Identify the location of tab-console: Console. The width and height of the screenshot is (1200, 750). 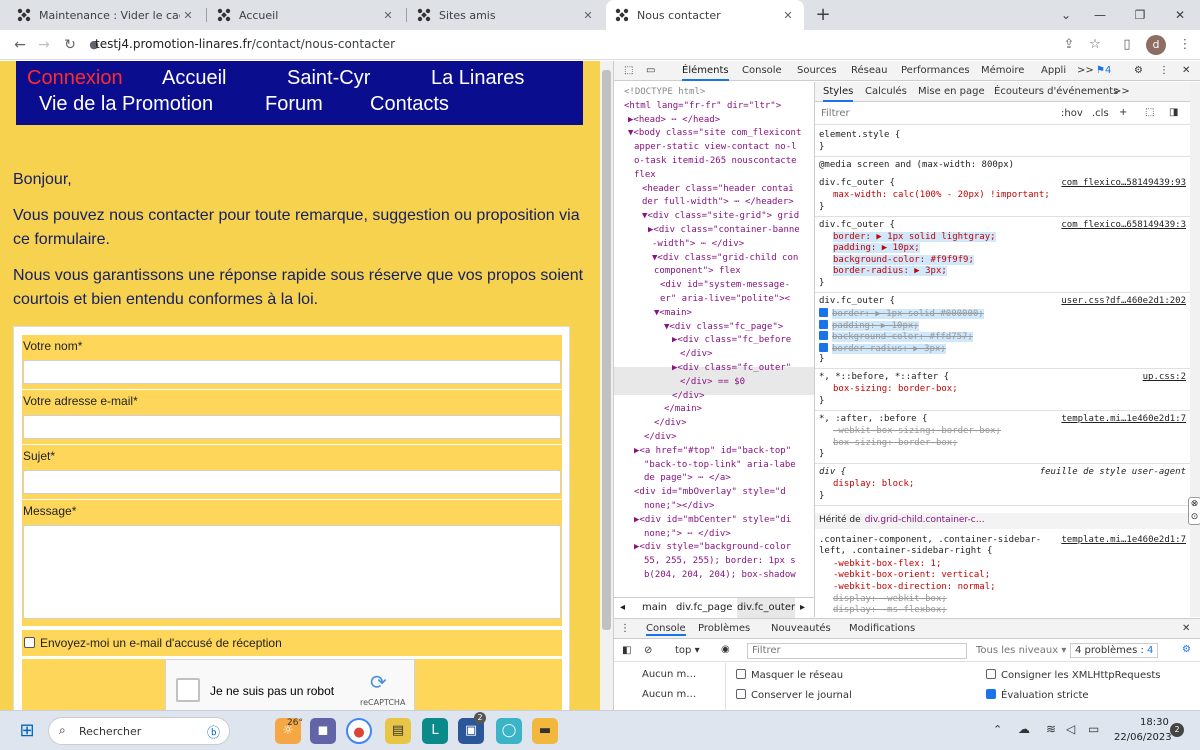
(762, 71).